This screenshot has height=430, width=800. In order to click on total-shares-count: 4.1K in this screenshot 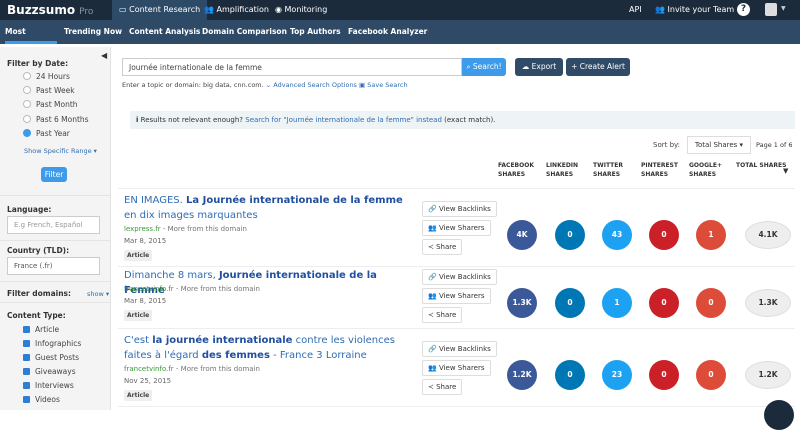, I will do `click(768, 235)`.